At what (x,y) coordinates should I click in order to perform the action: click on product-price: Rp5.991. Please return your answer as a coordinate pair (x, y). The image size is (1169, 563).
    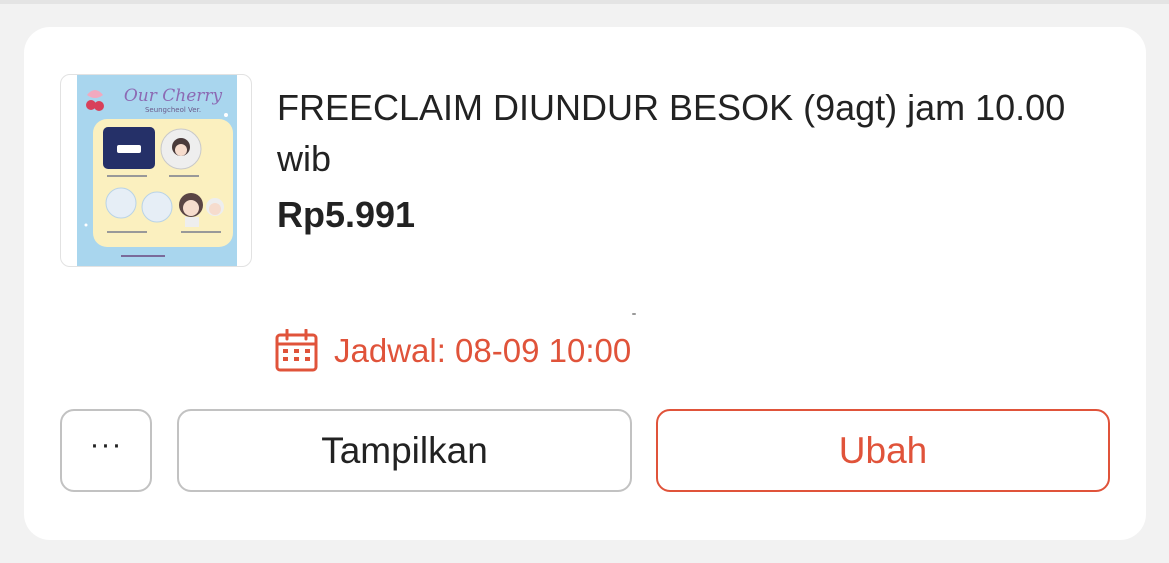
    Looking at the image, I should click on (346, 214).